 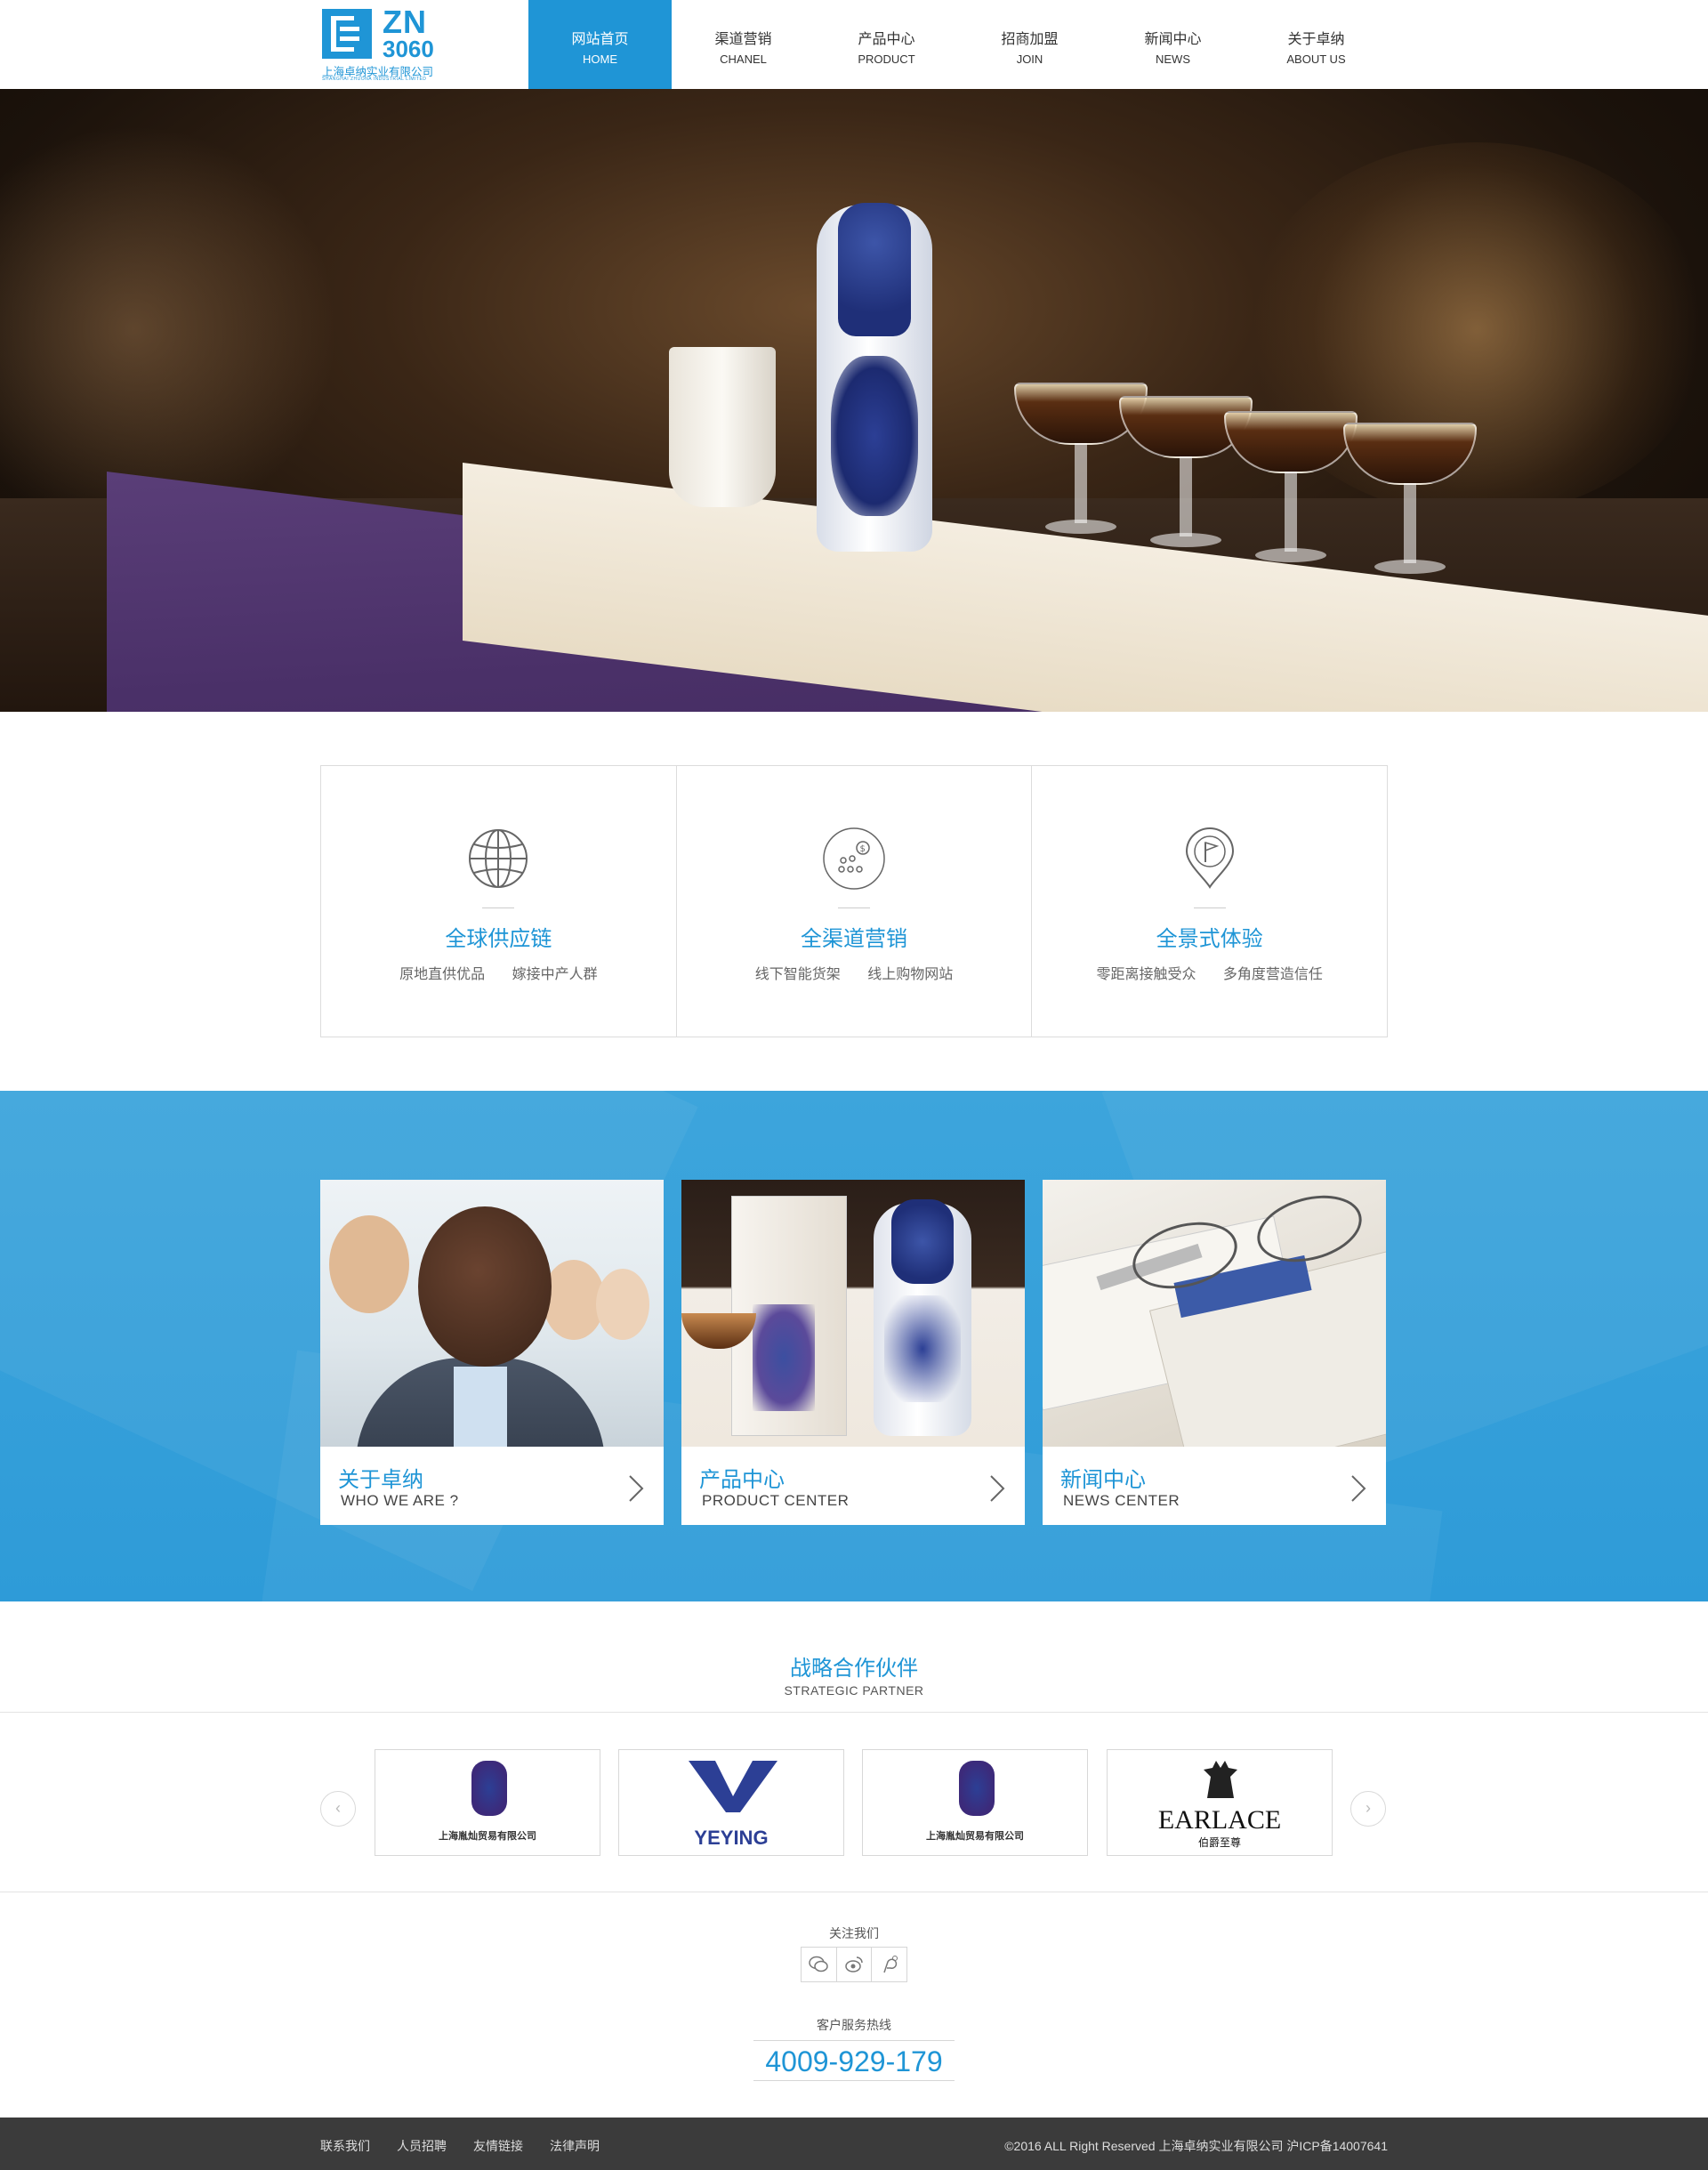 I want to click on wechat-icon, so click(x=818, y=1964).